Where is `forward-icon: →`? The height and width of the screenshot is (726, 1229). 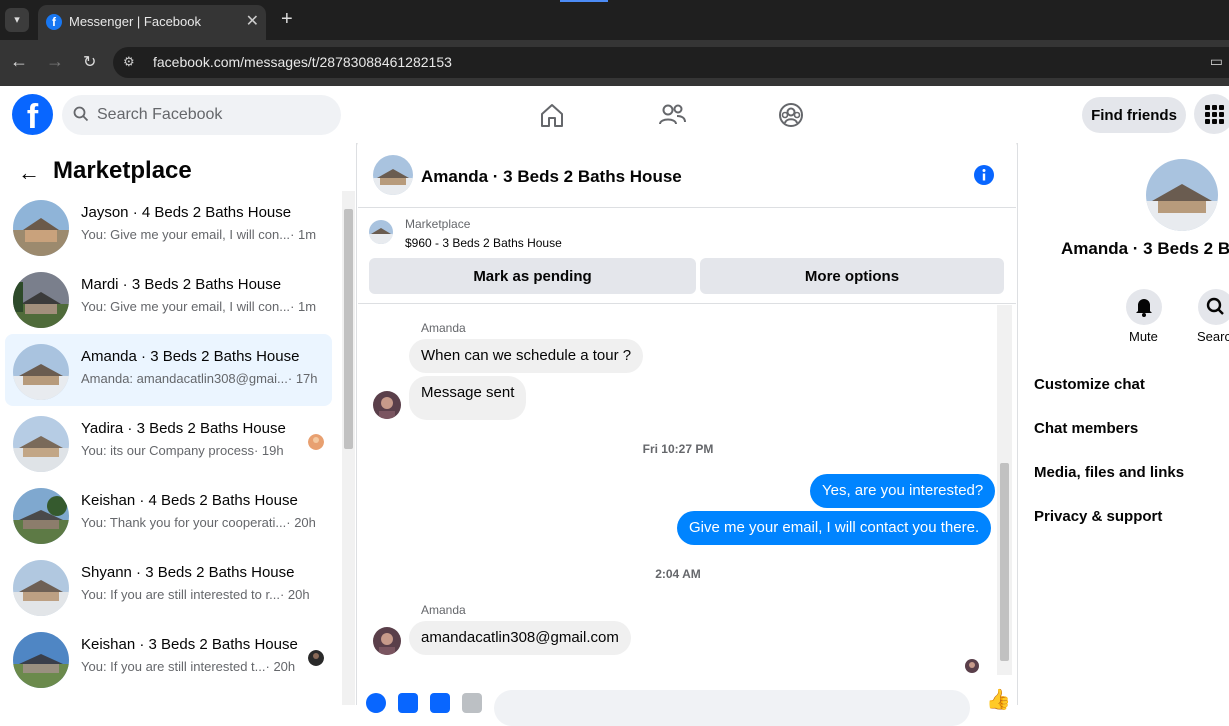
forward-icon: → is located at coordinates (55, 61).